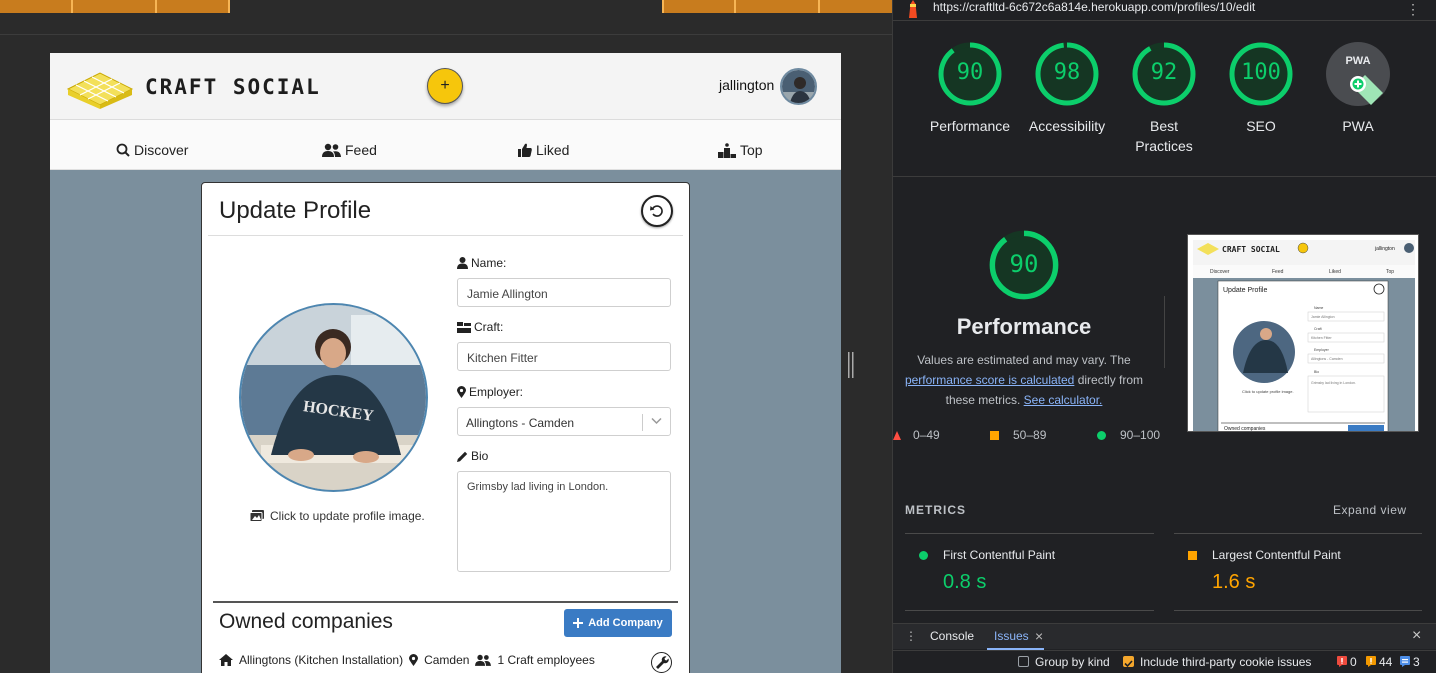 The image size is (1436, 673). Describe the element at coordinates (1030, 435) in the screenshot. I see `legend-average-label: 50–89` at that location.